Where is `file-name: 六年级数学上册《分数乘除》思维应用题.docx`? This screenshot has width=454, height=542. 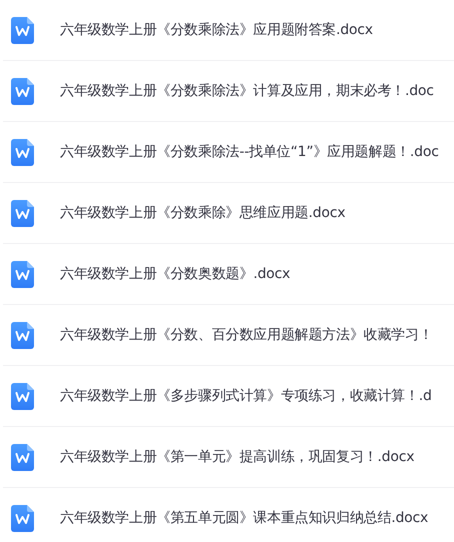 file-name: 六年级数学上册《分数乘除》思维应用题.docx is located at coordinates (203, 213).